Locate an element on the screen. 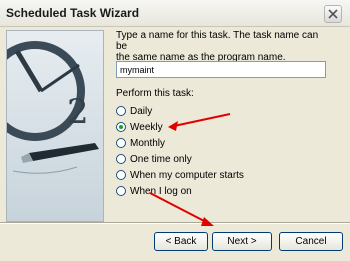  red-arrow-annotation is located at coordinates (190, 169).